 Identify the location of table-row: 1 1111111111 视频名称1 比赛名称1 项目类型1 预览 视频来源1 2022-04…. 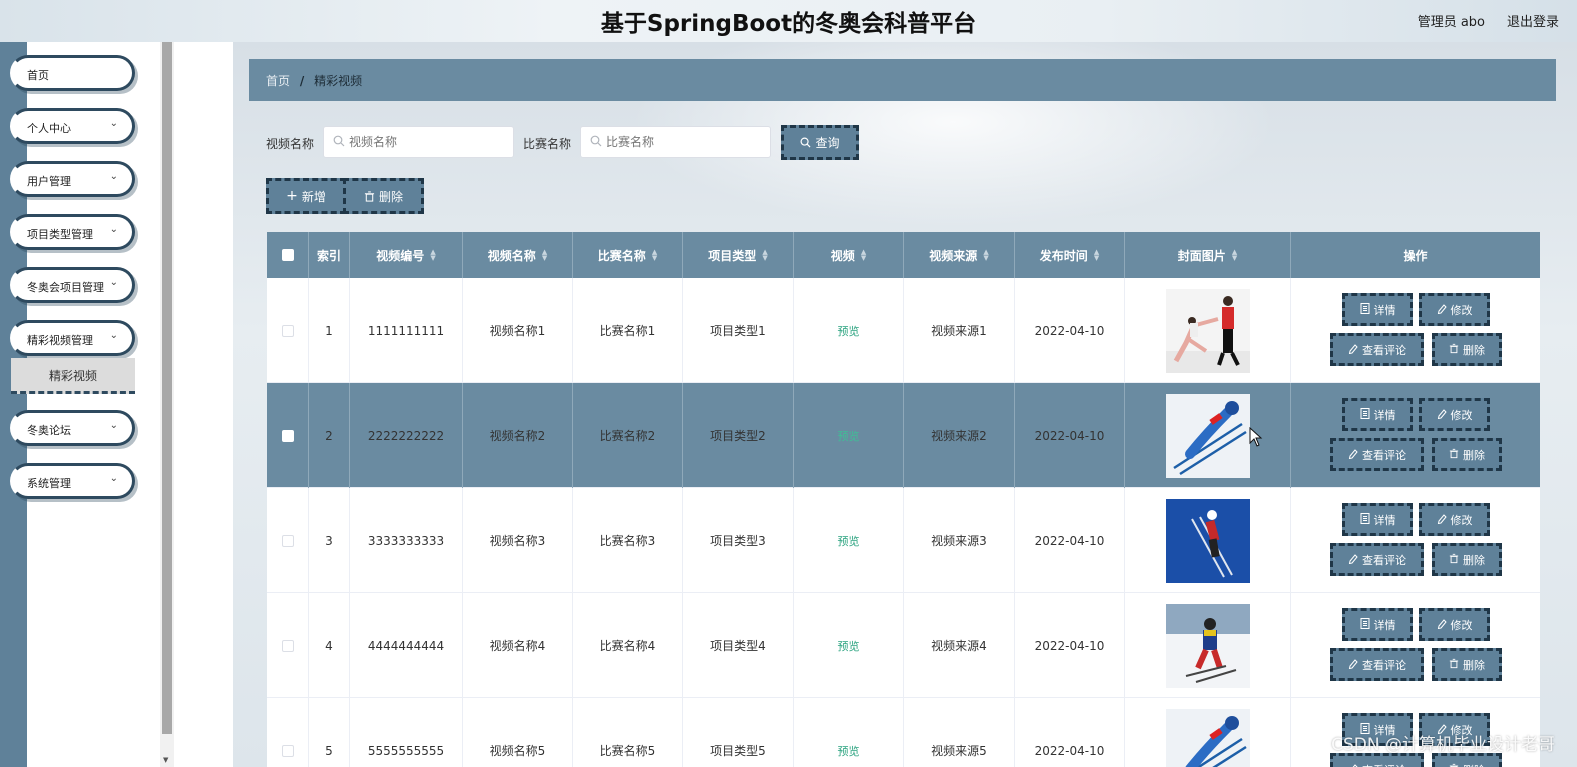
(903, 330).